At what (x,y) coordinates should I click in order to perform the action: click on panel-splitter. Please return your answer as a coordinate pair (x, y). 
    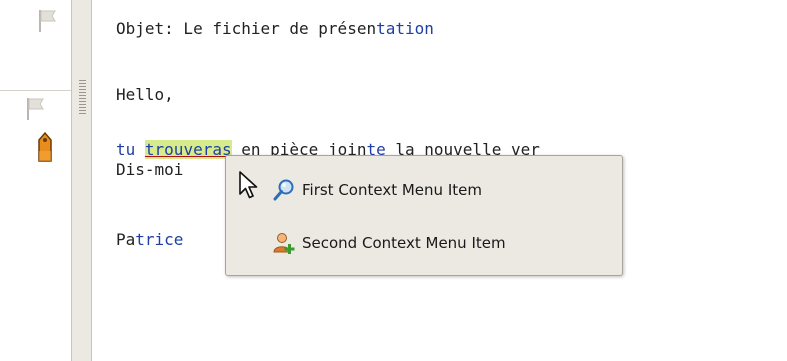
    Looking at the image, I should click on (81, 180).